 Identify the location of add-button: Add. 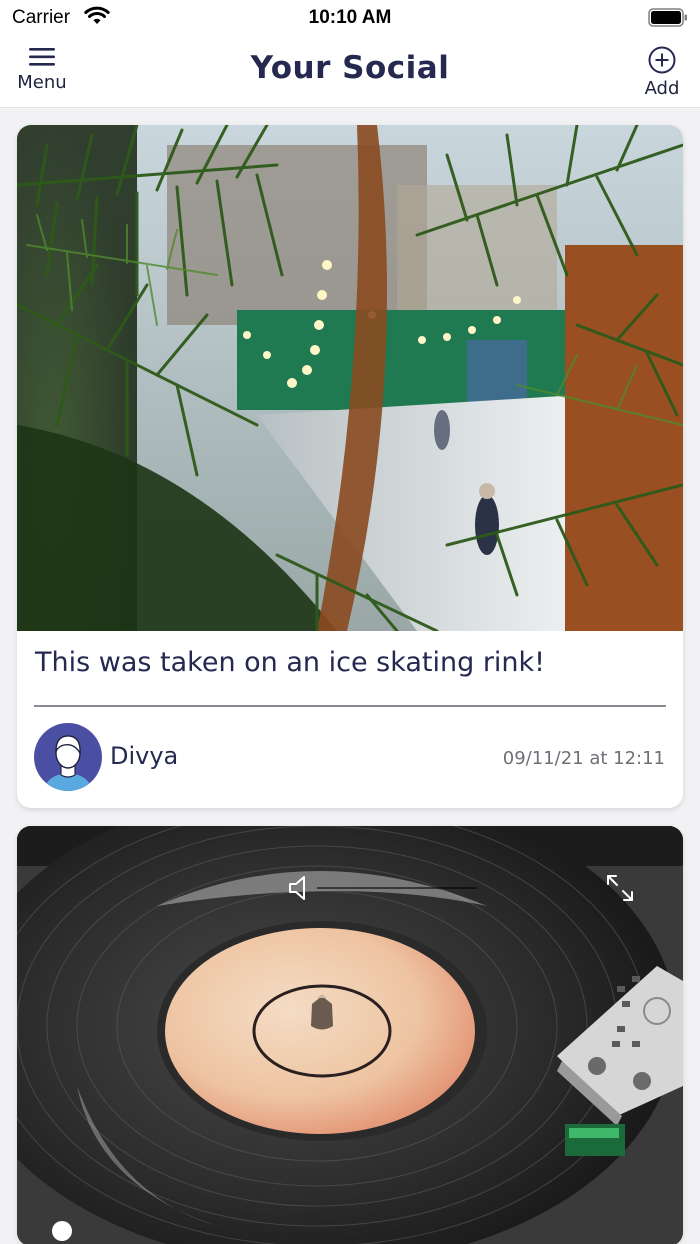
(662, 74).